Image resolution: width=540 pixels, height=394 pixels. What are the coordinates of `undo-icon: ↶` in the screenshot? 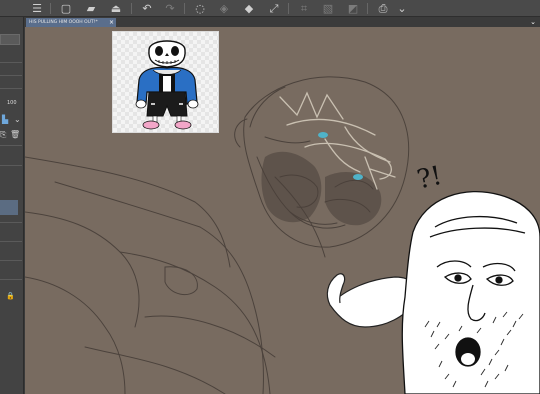 It's located at (147, 8).